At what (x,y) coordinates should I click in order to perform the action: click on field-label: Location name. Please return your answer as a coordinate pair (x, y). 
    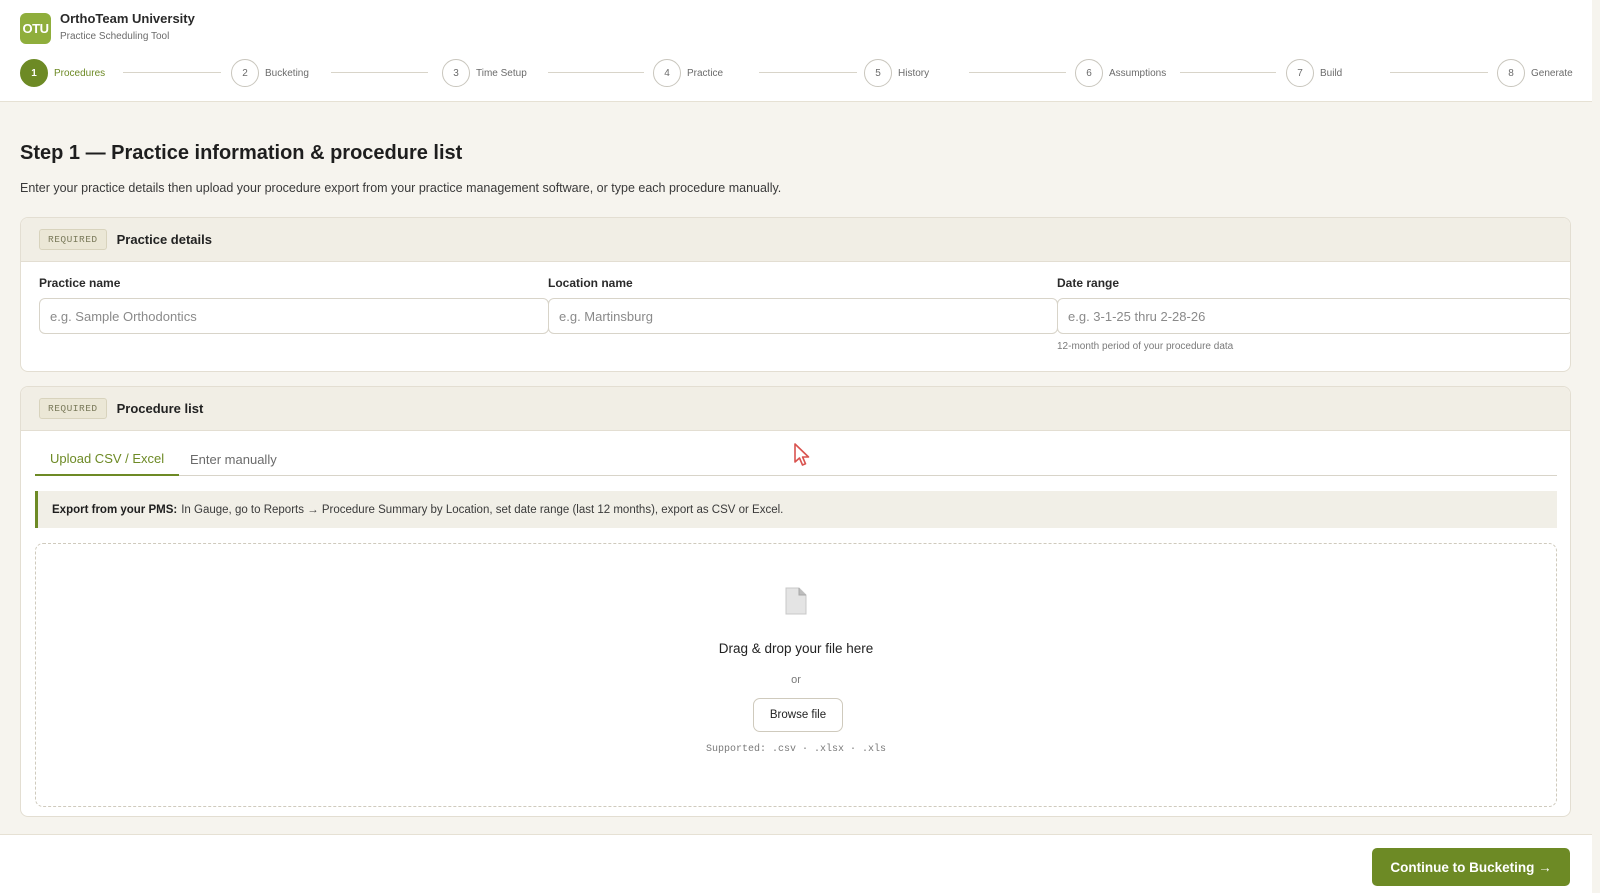
    Looking at the image, I should click on (590, 283).